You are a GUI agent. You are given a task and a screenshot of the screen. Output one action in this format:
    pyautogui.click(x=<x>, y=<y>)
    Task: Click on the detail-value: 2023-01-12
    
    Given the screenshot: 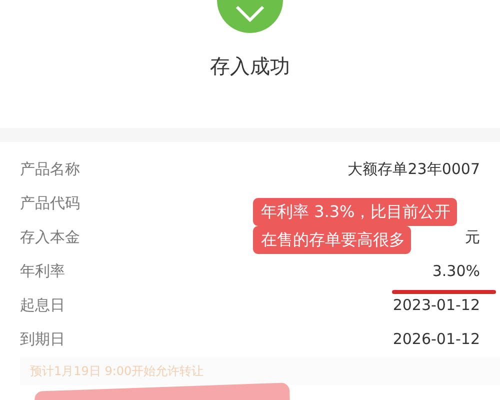 What is the action you would take?
    pyautogui.click(x=436, y=305)
    